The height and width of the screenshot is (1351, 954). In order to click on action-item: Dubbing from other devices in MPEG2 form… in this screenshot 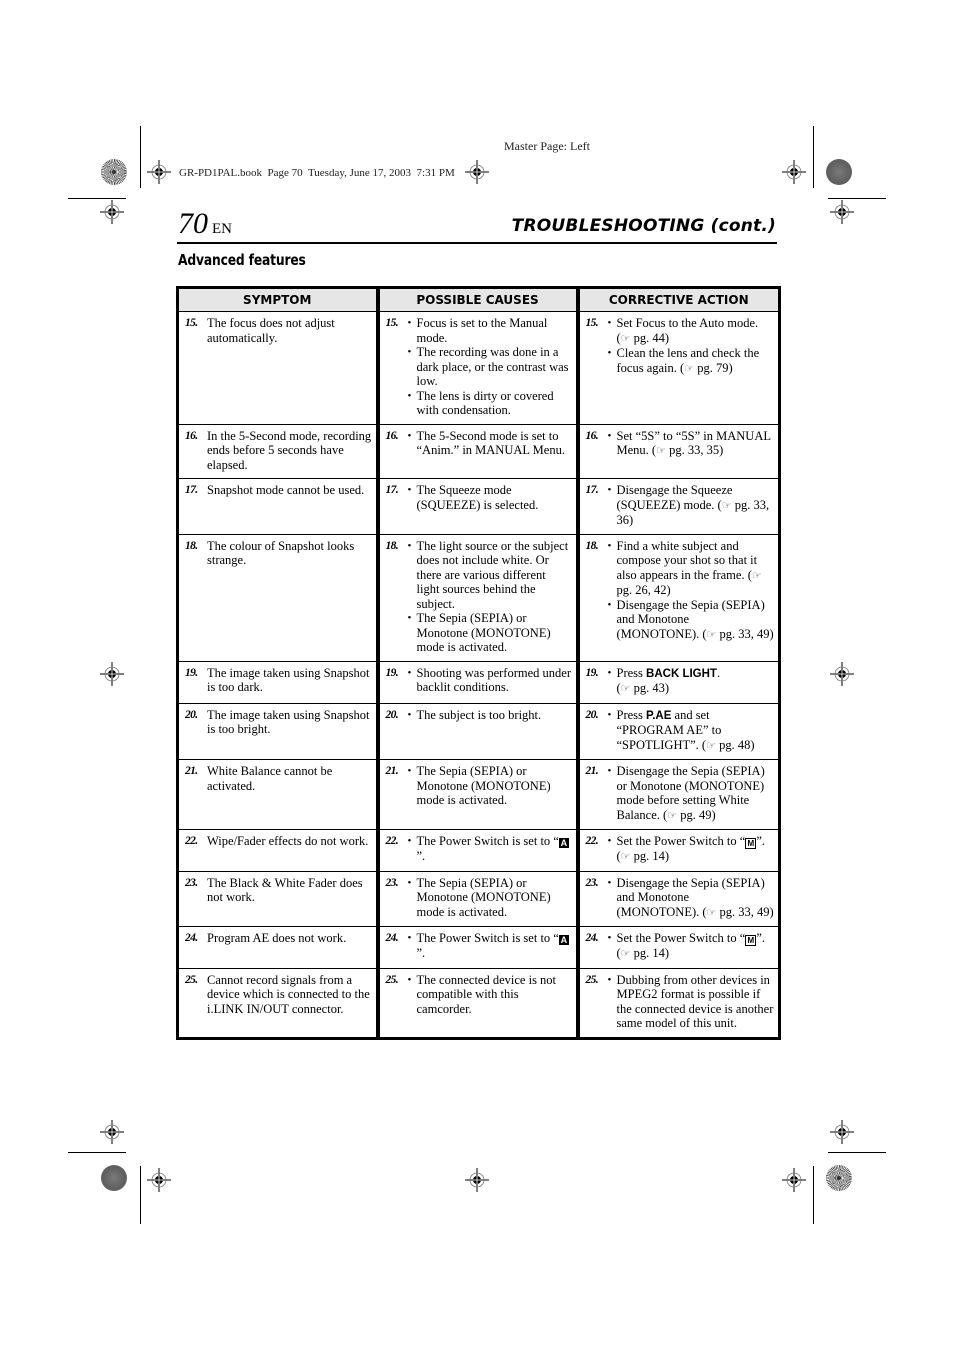, I will do `click(691, 1002)`.